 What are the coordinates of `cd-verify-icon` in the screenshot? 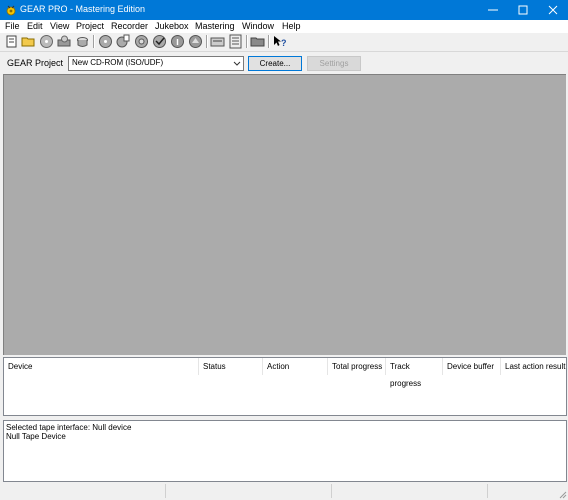 It's located at (159, 41).